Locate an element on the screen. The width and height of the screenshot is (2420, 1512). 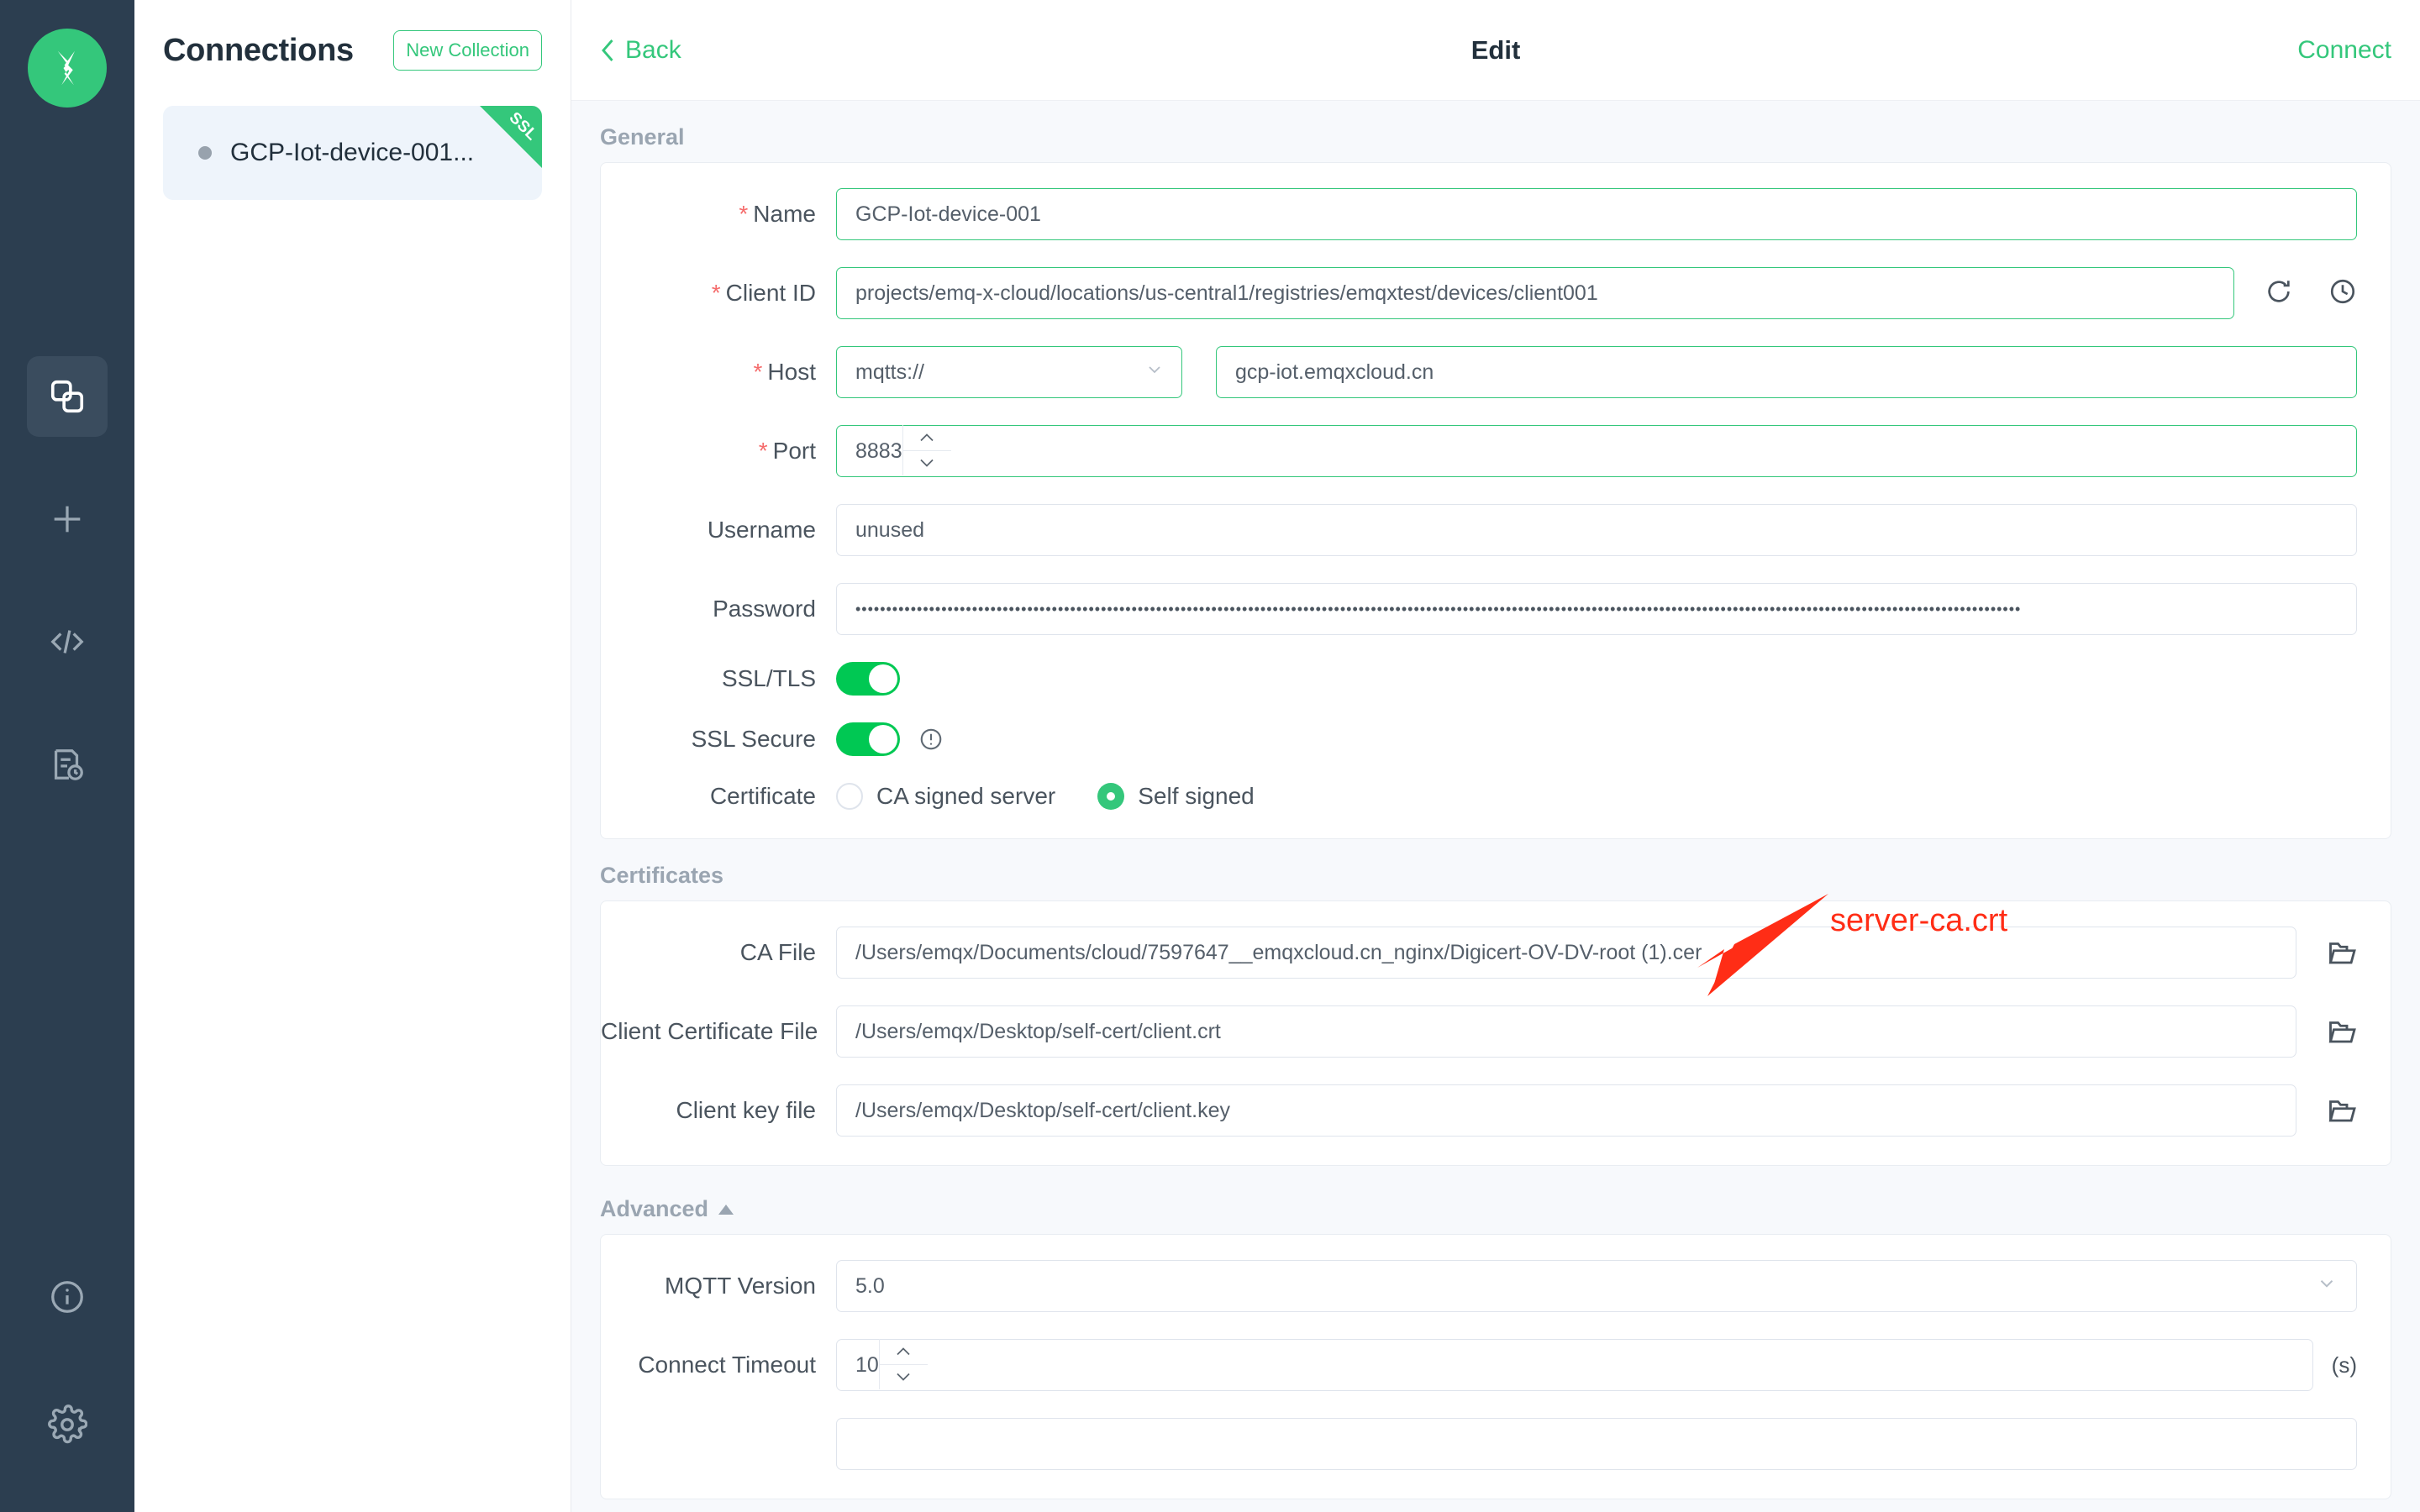
document-clock-icon is located at coordinates (68, 764).